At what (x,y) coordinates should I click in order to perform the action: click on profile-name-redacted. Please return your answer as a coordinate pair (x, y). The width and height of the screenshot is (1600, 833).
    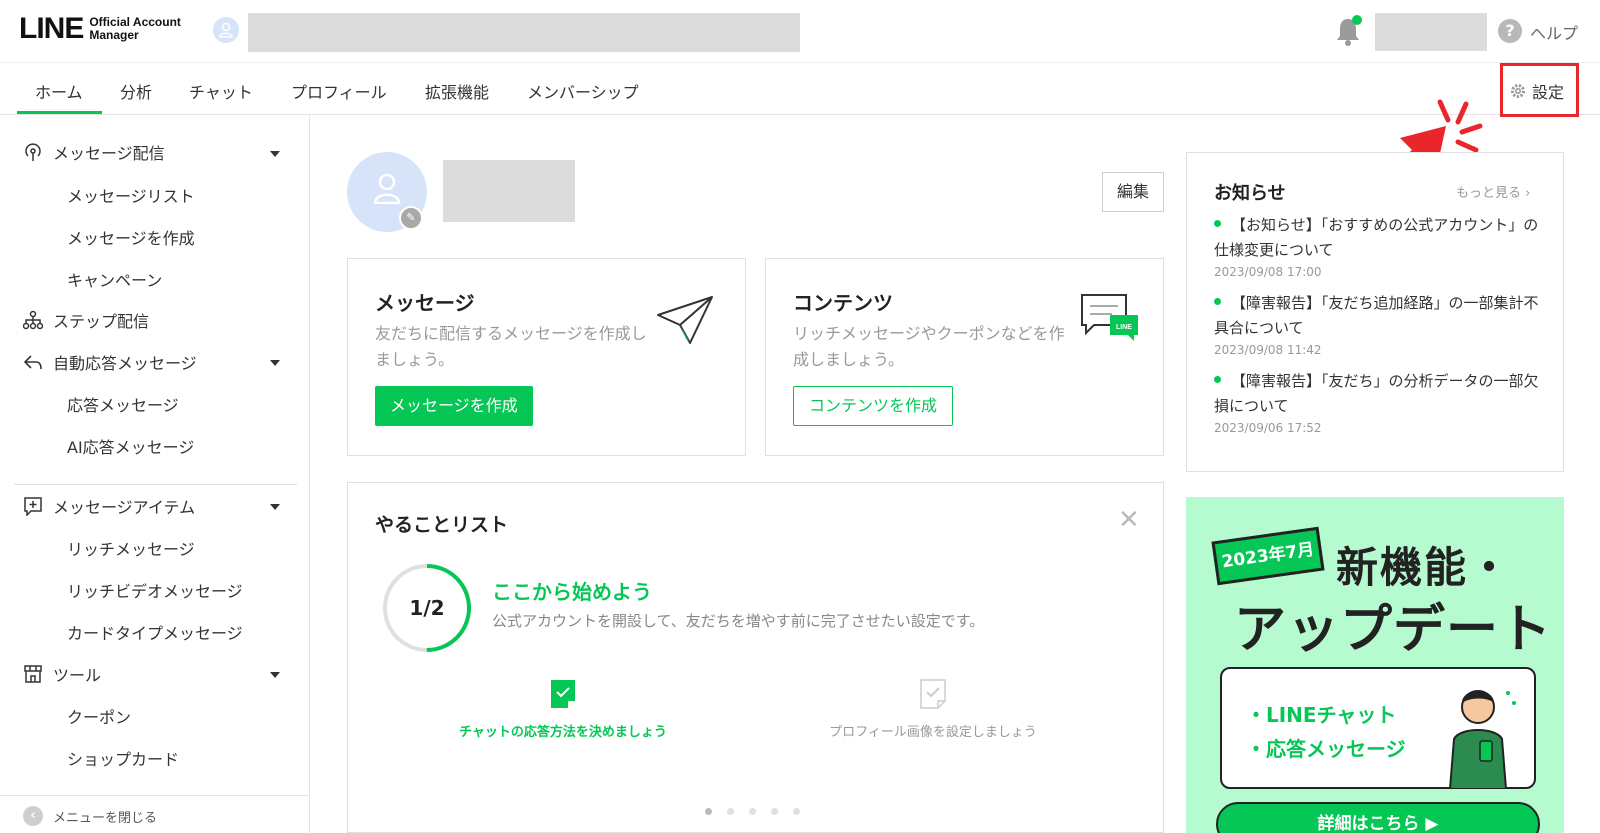
    Looking at the image, I should click on (509, 191).